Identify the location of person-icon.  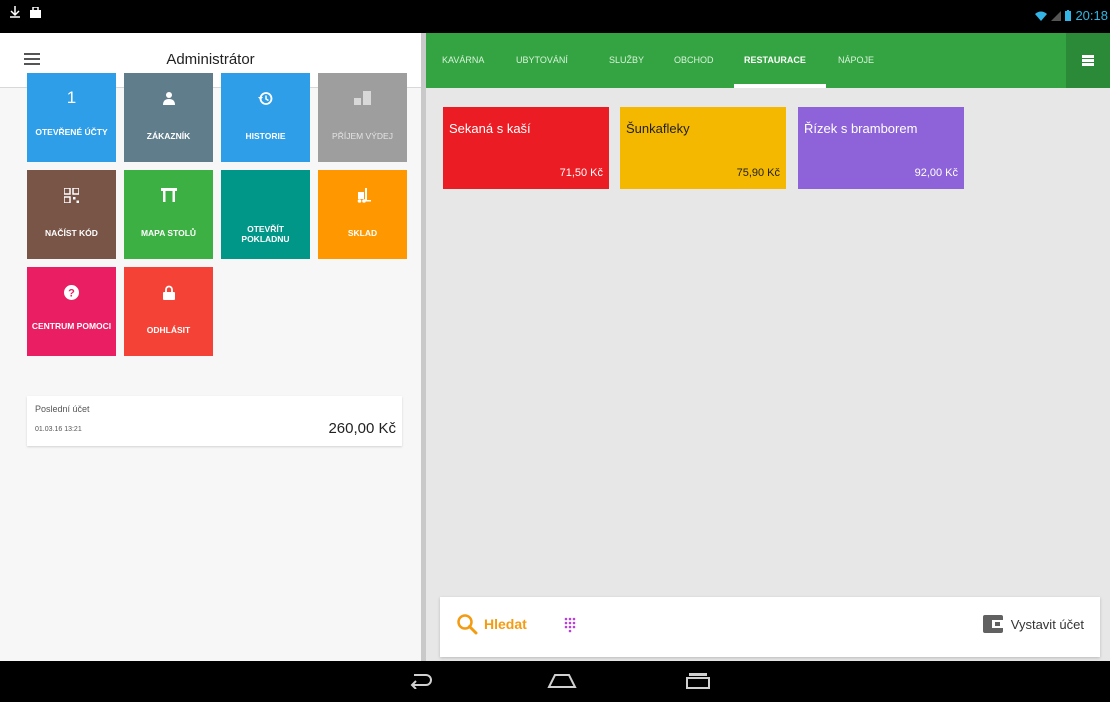
(168, 98).